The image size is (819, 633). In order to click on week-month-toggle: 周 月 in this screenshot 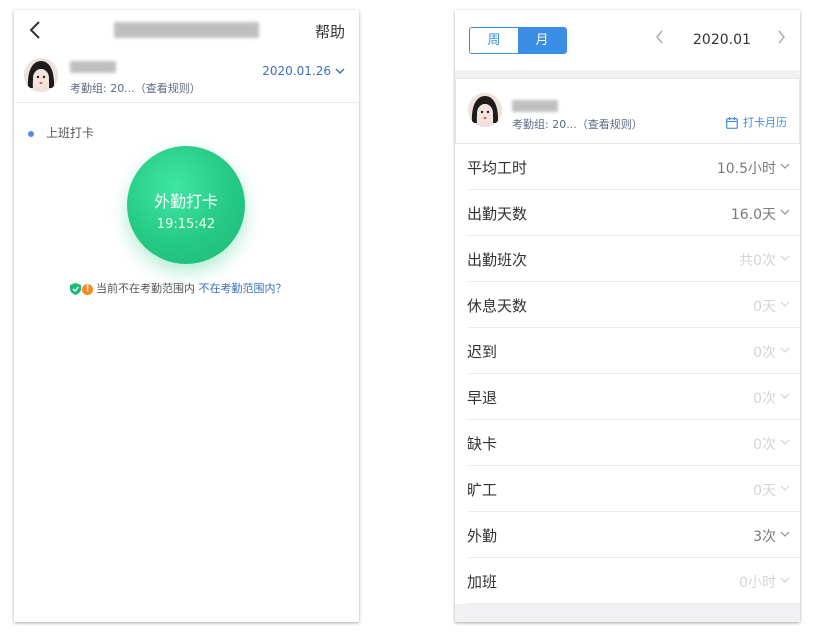, I will do `click(518, 40)`.